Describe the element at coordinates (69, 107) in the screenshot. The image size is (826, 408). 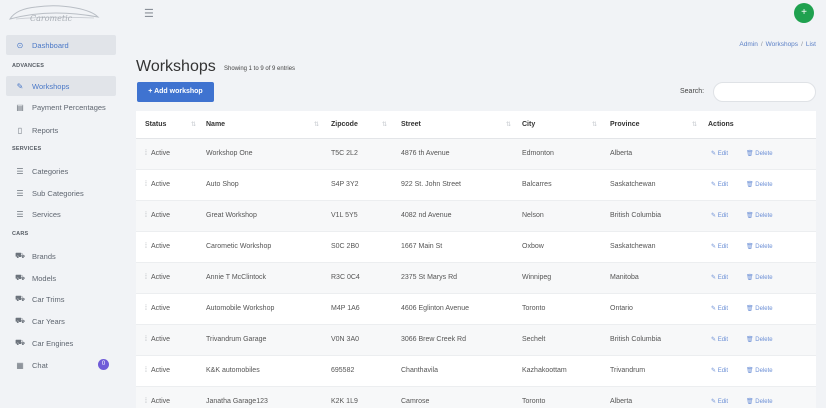
I see `sidebar-item-label: Payment Percentages` at that location.